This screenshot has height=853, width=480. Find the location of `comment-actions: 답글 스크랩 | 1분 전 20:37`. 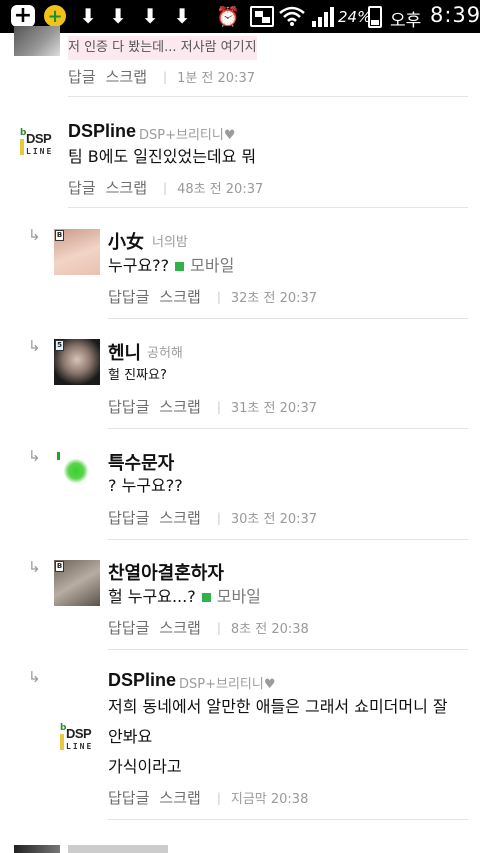

comment-actions: 답글 스크랩 | 1분 전 20:37 is located at coordinates (161, 76).